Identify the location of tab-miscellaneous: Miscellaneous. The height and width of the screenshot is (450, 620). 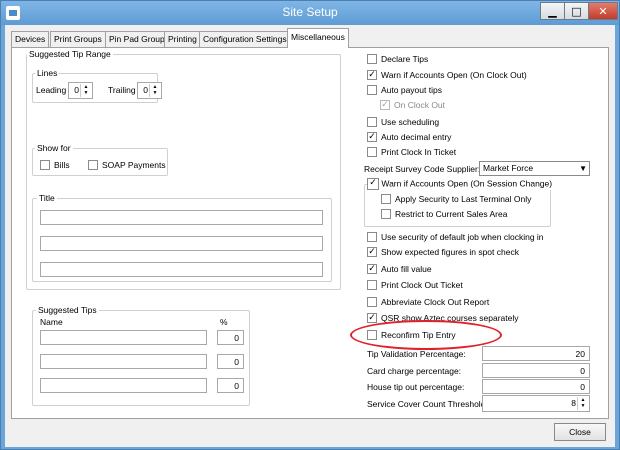
(318, 38).